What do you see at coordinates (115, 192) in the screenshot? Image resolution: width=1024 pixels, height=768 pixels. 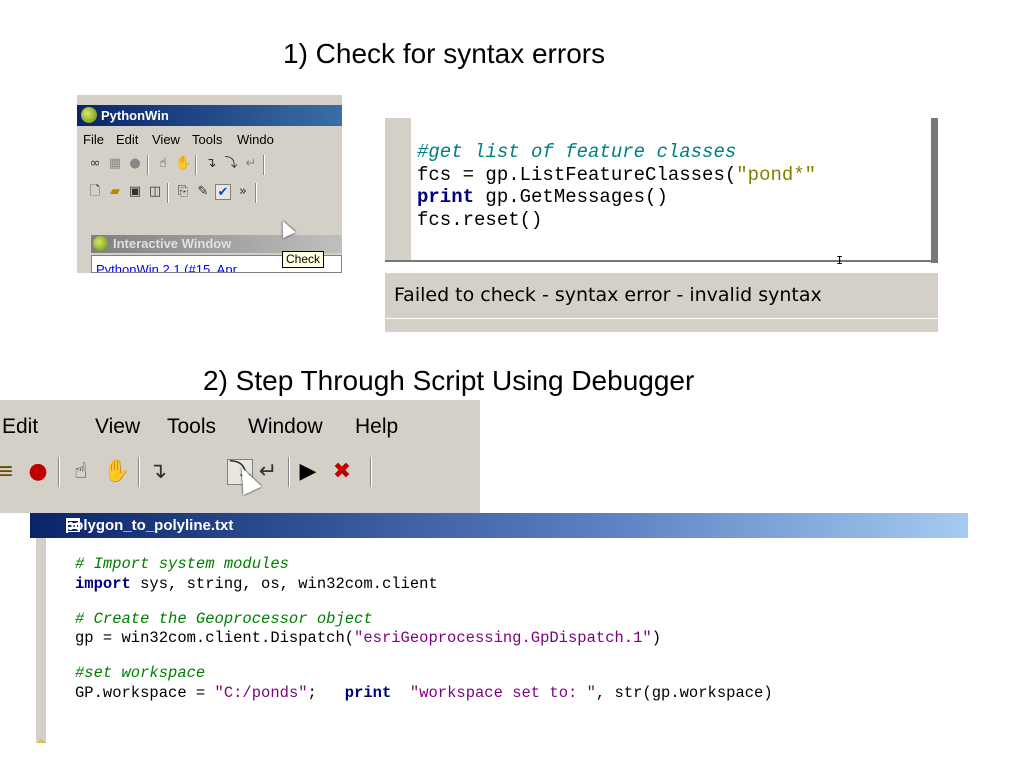 I see `open-folder-icon: ▰` at bounding box center [115, 192].